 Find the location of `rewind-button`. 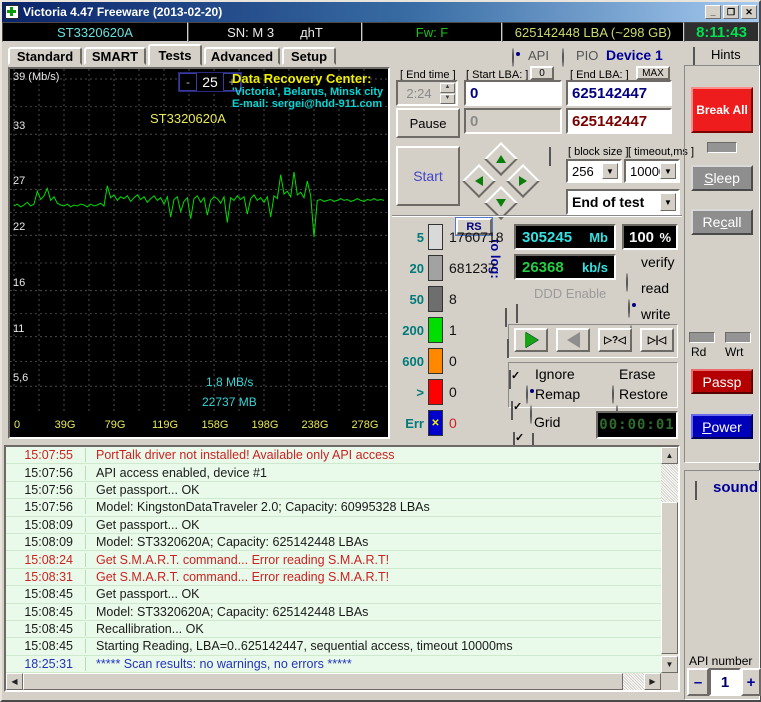

rewind-button is located at coordinates (573, 340).